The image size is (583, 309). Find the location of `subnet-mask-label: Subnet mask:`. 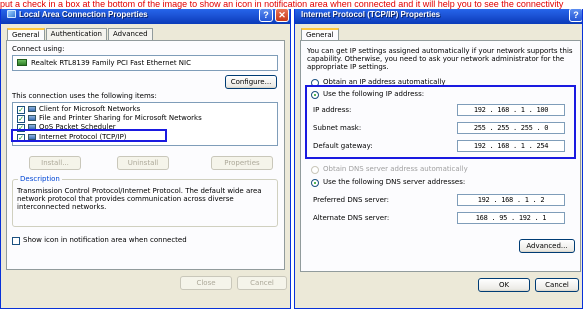

subnet-mask-label: Subnet mask: is located at coordinates (337, 128).